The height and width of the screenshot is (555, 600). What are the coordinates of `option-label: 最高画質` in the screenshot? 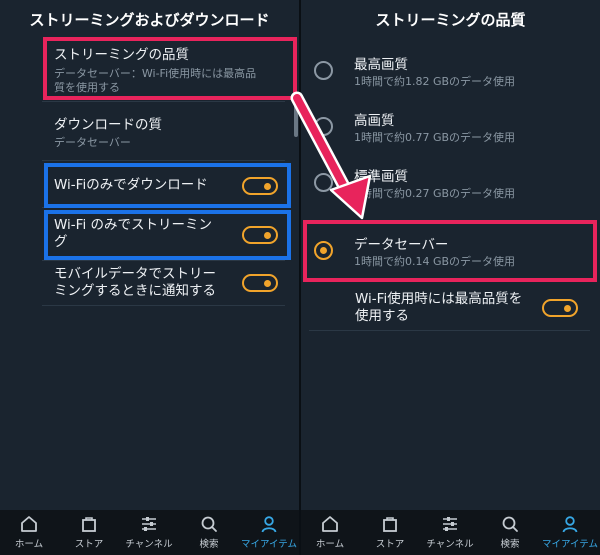 It's located at (381, 65).